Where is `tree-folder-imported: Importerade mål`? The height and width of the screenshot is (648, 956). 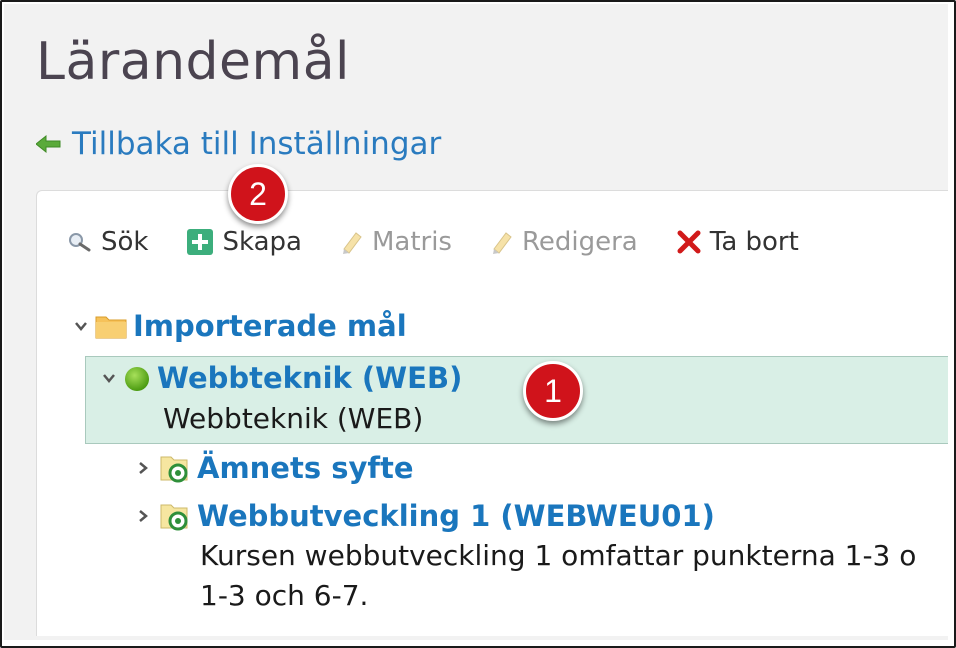
tree-folder-imported: Importerade mål is located at coordinates (240, 326).